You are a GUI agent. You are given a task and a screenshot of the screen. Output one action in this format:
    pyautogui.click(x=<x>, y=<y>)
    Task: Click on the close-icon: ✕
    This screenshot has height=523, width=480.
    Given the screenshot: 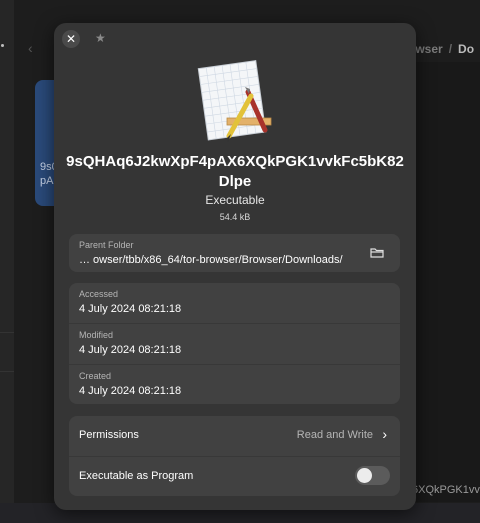 What is the action you would take?
    pyautogui.click(x=71, y=39)
    